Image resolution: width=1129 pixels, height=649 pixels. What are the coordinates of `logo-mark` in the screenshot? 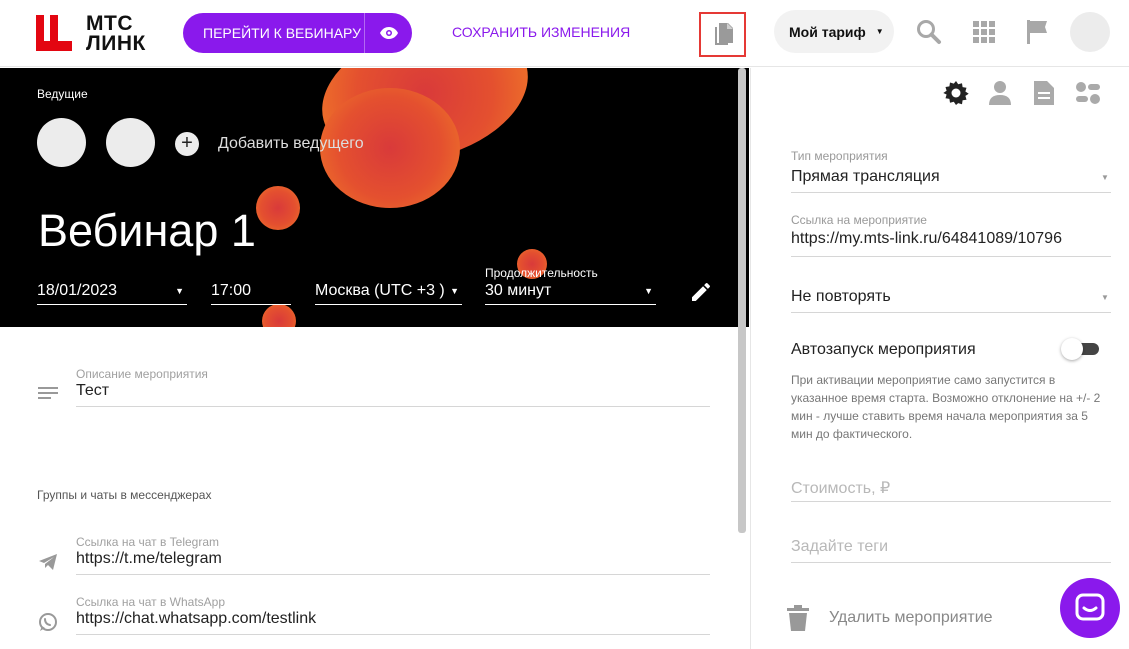 It's located at (54, 33).